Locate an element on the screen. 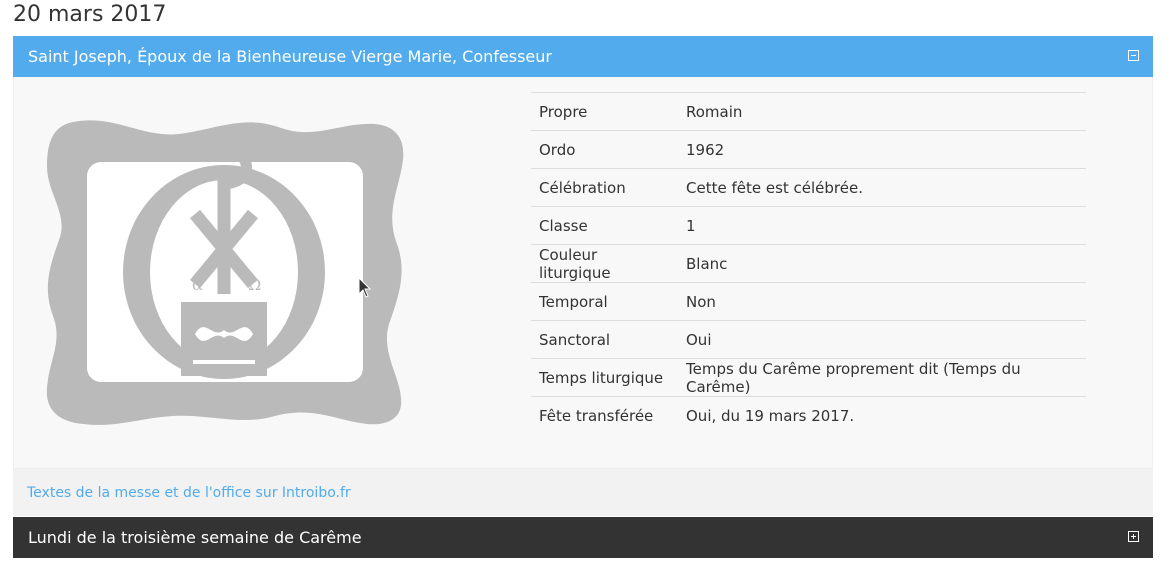  detail-value: Cette fête est célébrée. is located at coordinates (882, 187).